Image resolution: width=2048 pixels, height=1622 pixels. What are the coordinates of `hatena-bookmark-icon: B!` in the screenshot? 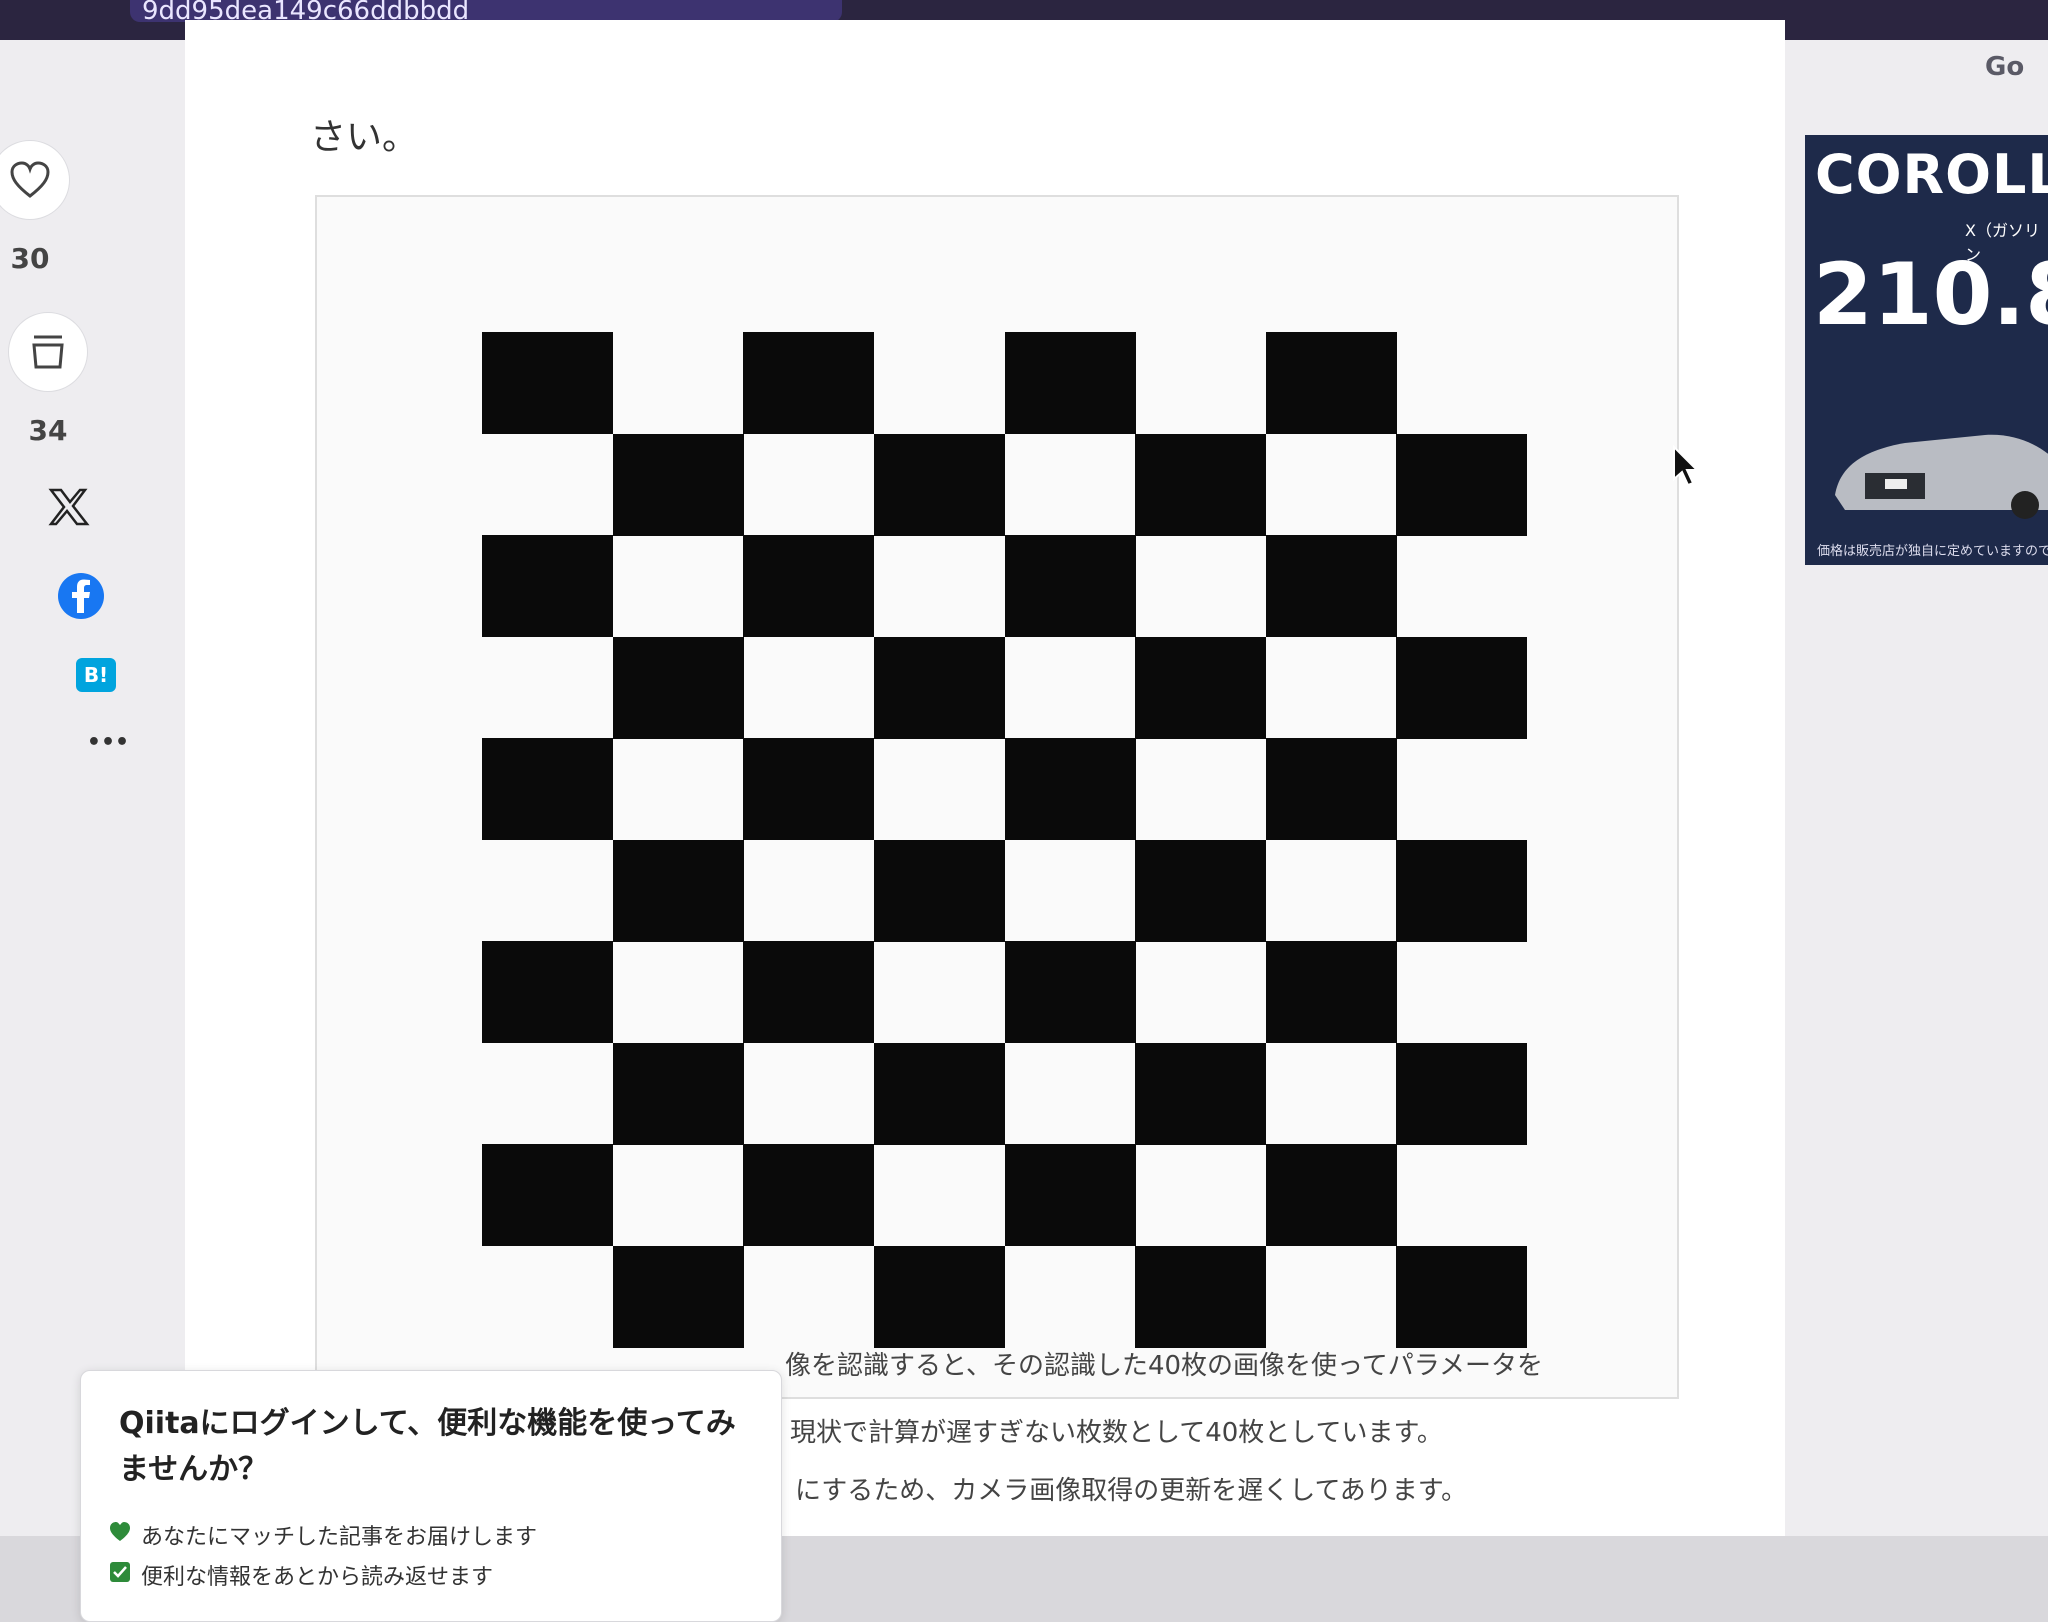 It's located at (96, 675).